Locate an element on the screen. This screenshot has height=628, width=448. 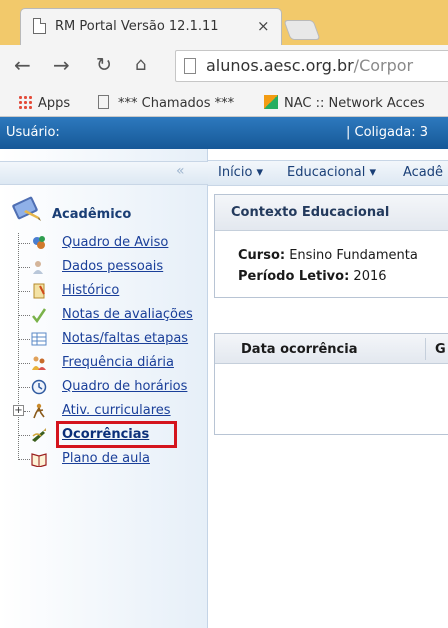
periodo-label: Período Letivo: is located at coordinates (294, 276).